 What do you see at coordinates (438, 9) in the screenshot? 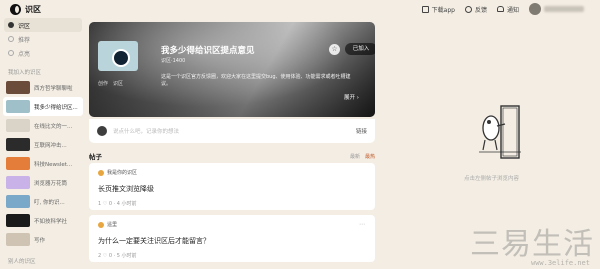
I see `download-app-button: 下载app` at bounding box center [438, 9].